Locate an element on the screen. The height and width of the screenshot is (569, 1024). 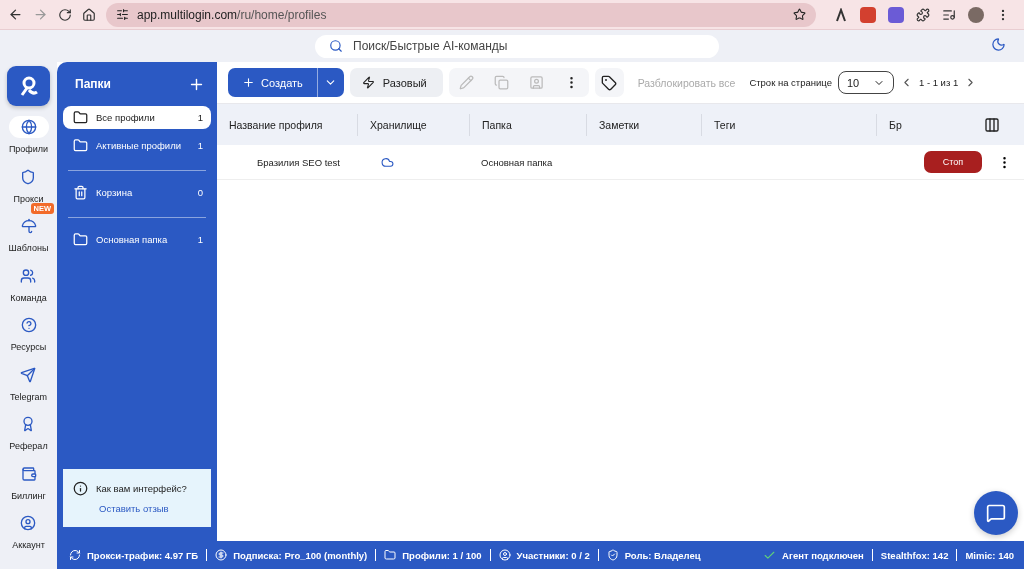
wallet-icon is located at coordinates (28, 473).